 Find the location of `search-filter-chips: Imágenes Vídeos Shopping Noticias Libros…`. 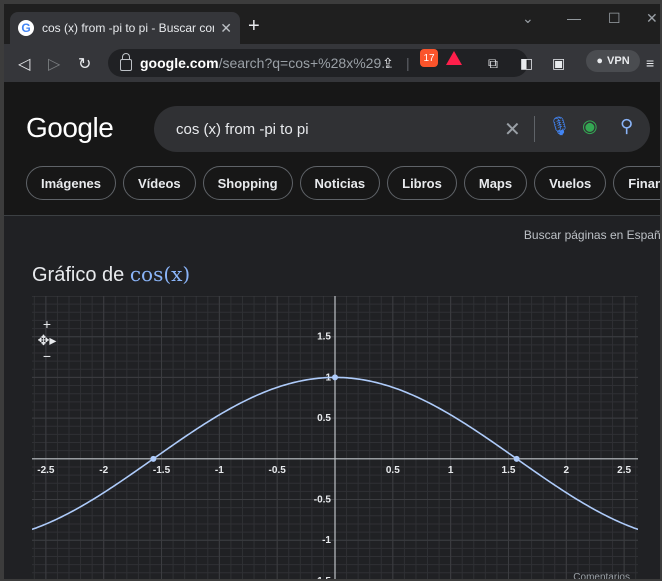

search-filter-chips: Imágenes Vídeos Shopping Noticias Libros… is located at coordinates (343, 183).